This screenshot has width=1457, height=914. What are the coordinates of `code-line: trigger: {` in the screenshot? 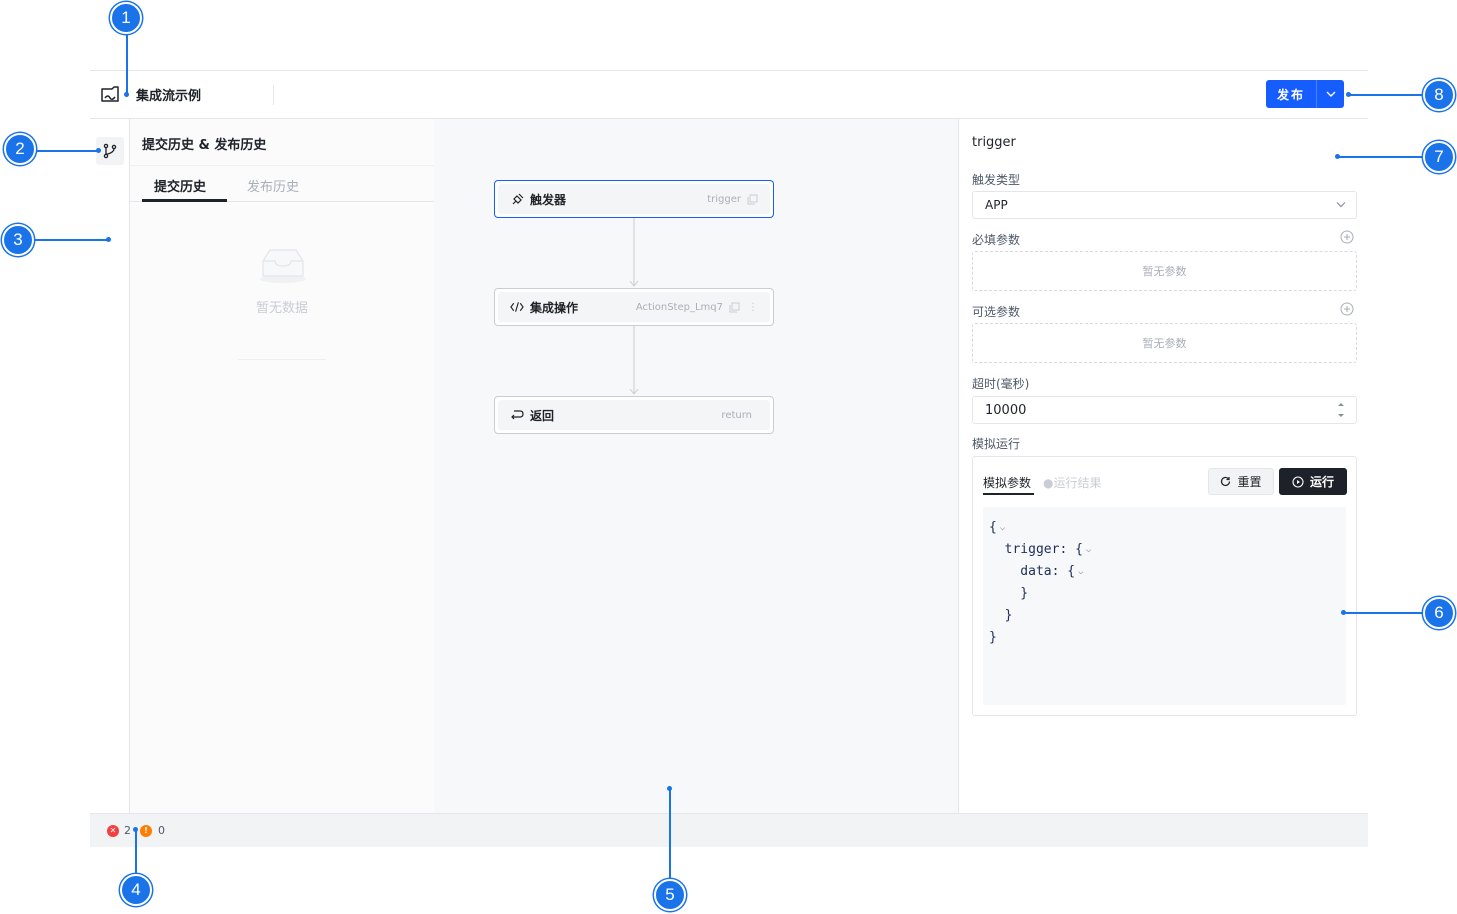 It's located at (1036, 549).